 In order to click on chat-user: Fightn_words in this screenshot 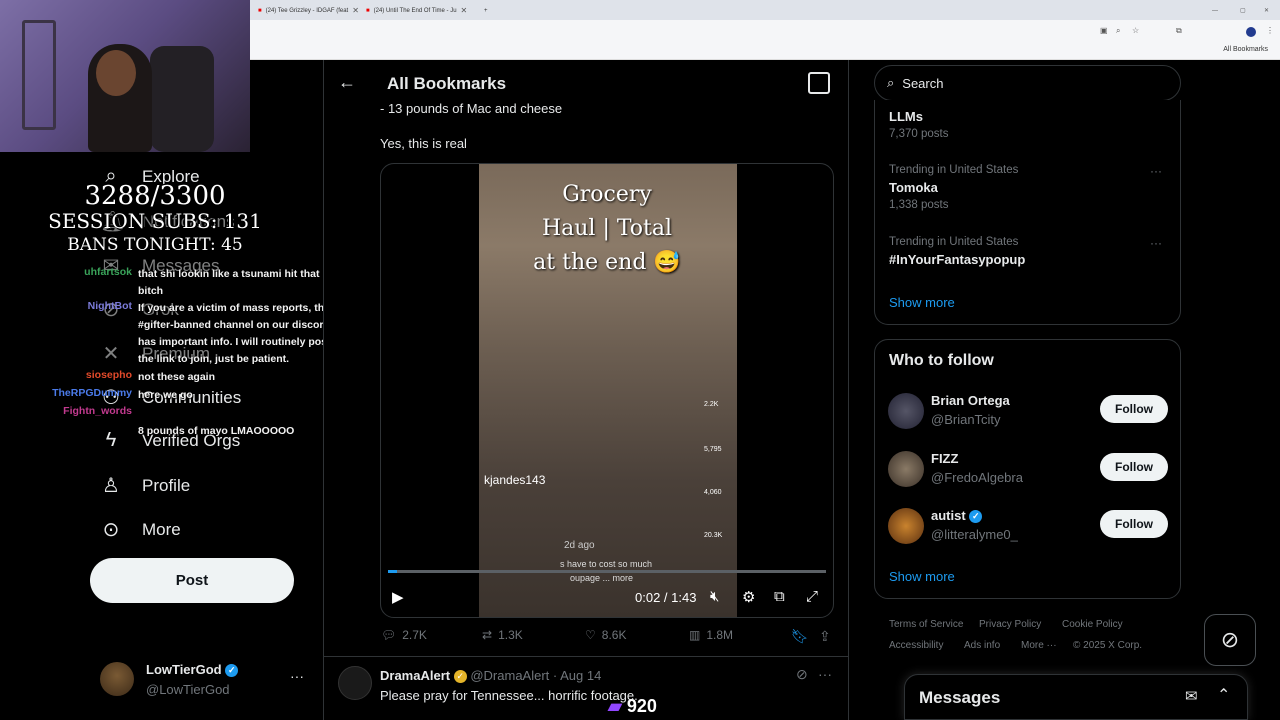, I will do `click(97, 411)`.